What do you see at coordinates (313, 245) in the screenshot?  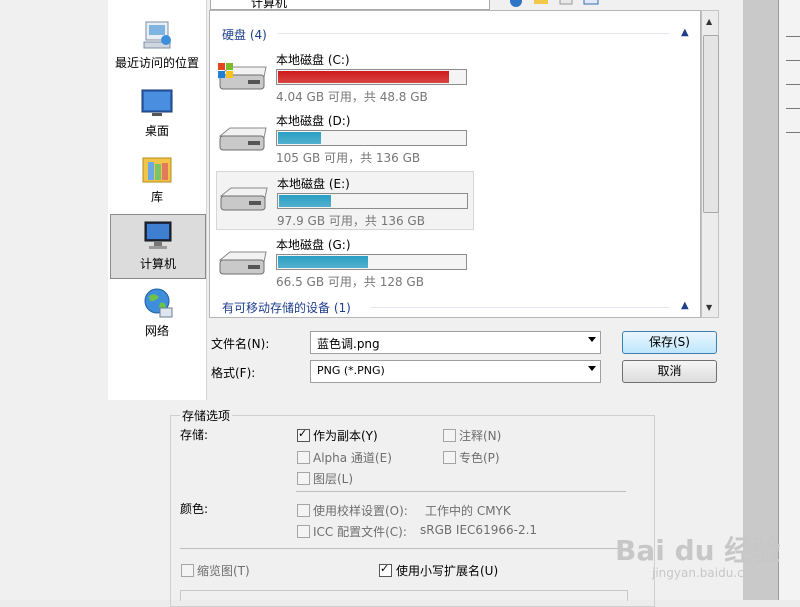 I see `drive-name: 本地磁盘 (G:)` at bounding box center [313, 245].